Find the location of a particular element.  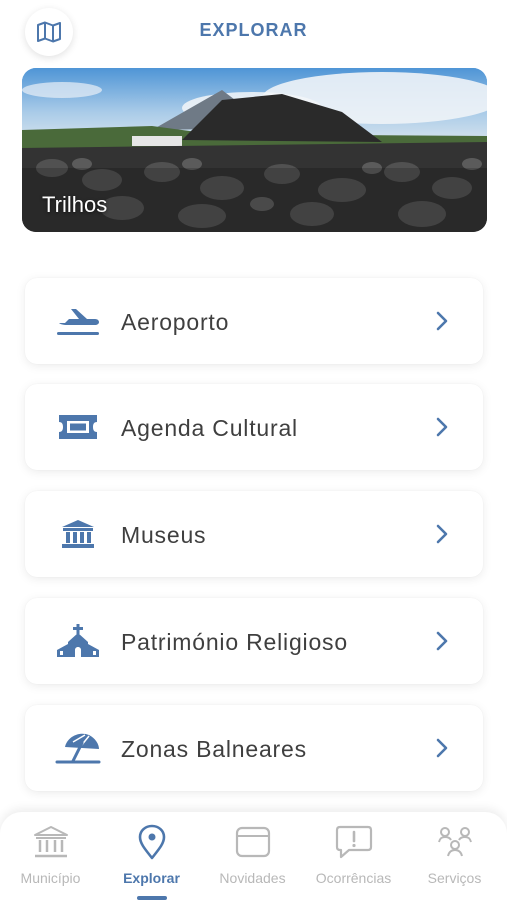

tab-explorar: Explorar is located at coordinates (151, 856).